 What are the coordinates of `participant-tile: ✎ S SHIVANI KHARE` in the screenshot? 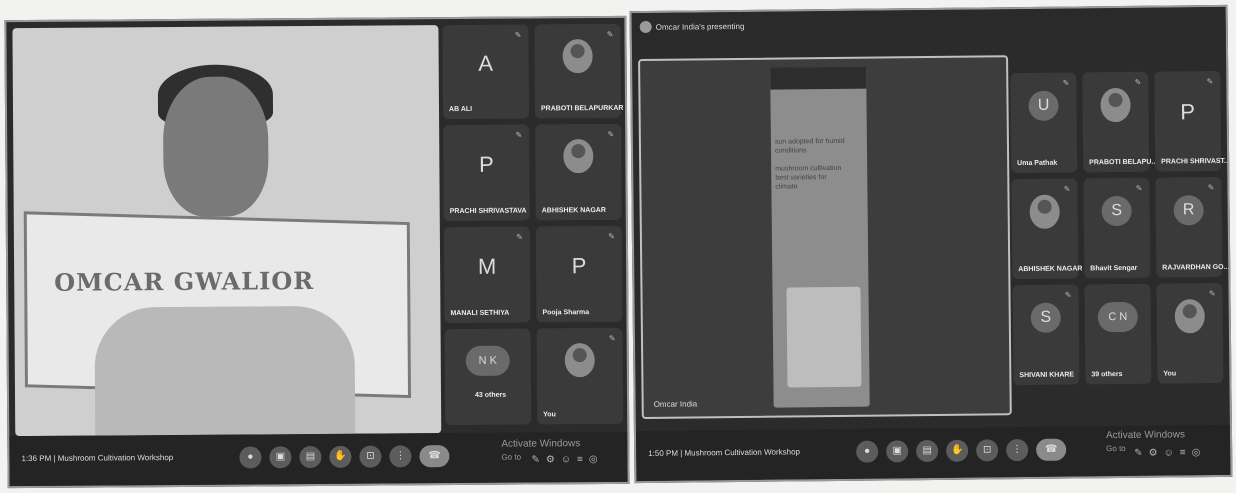 It's located at (1046, 335).